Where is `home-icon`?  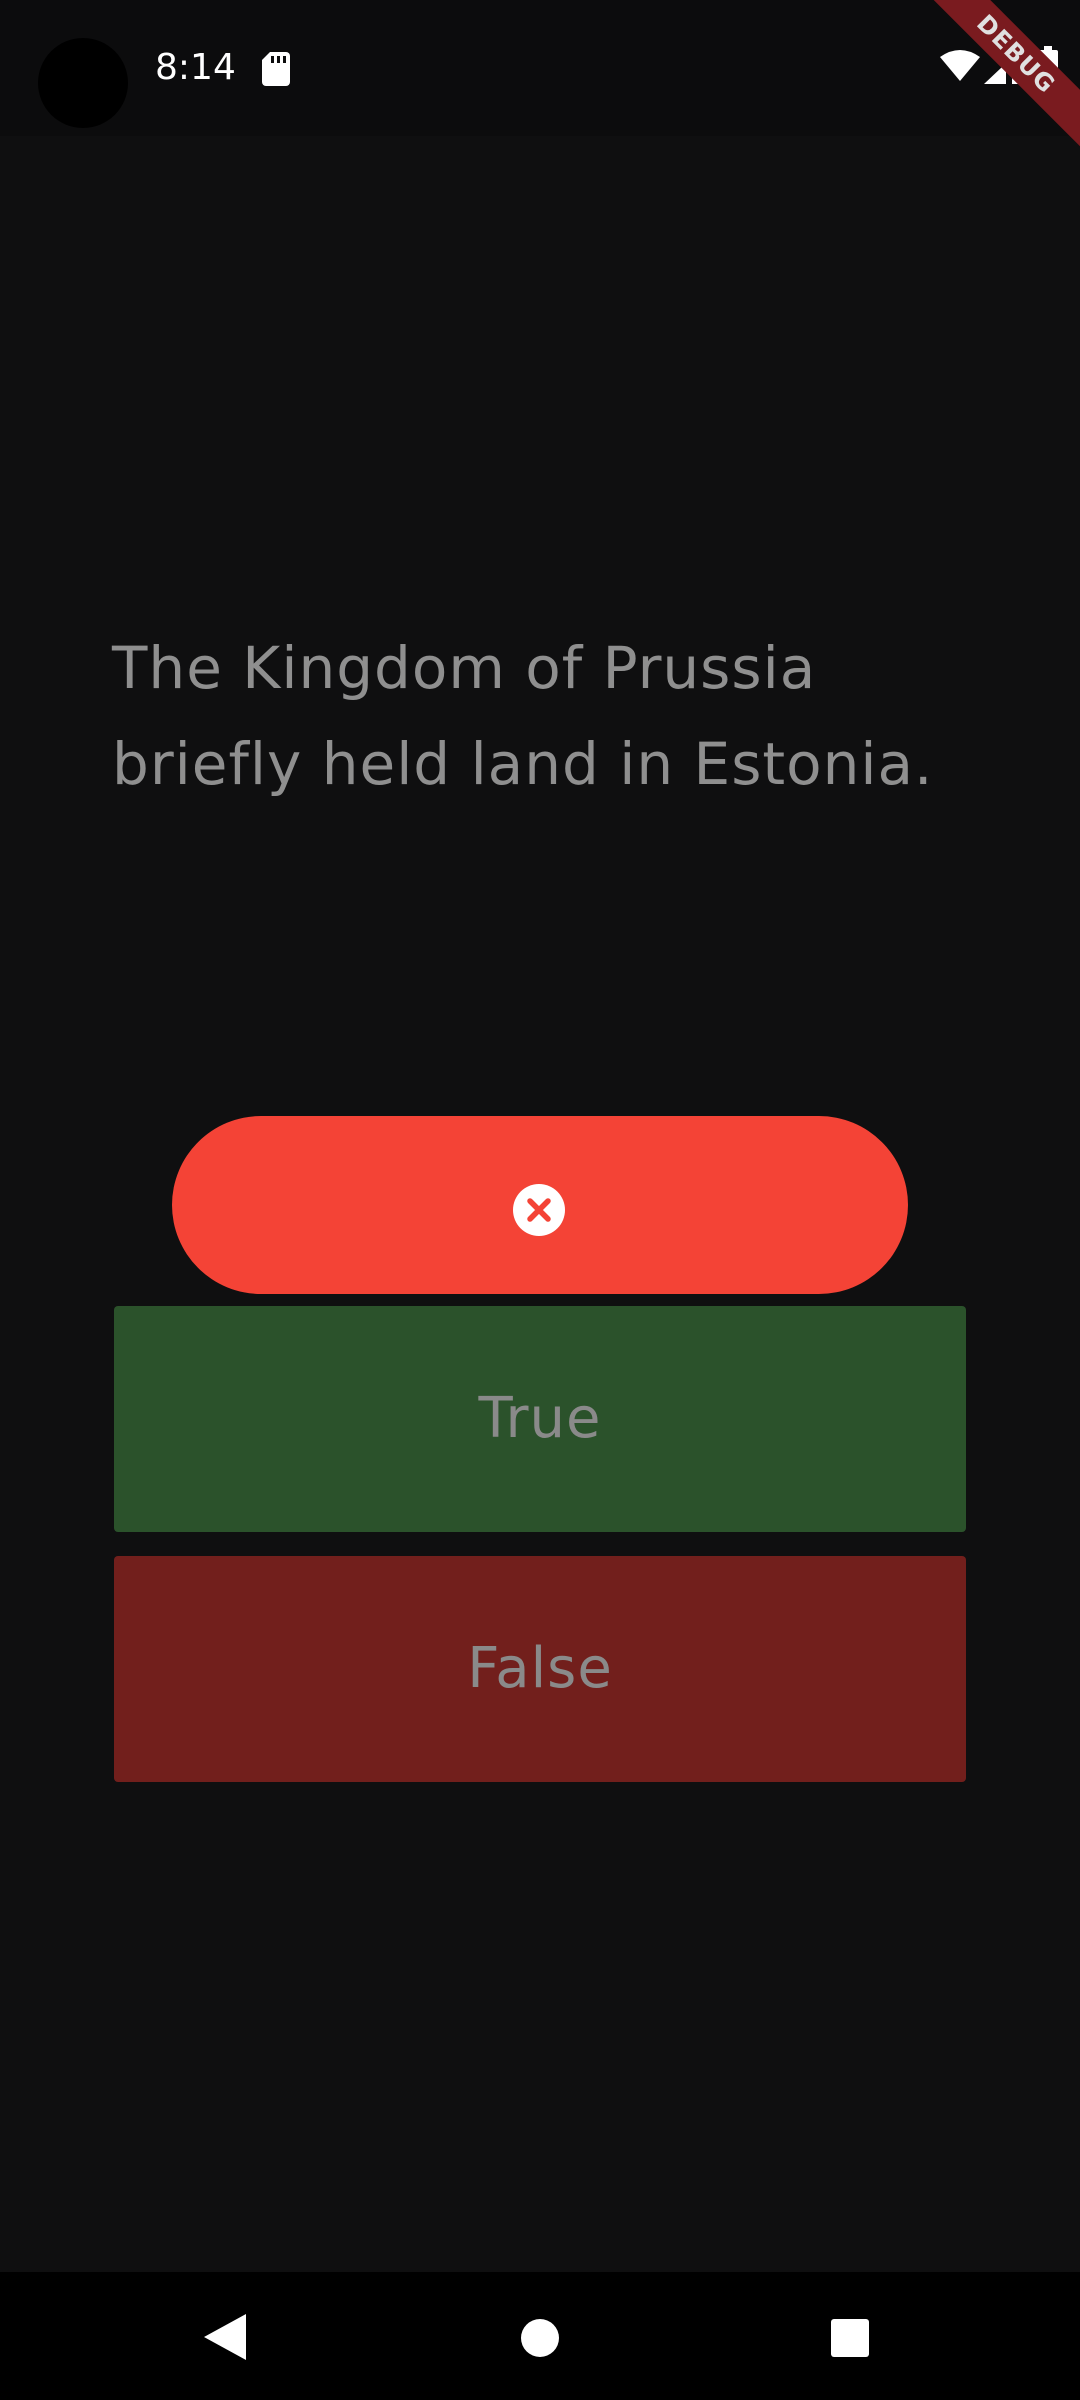 home-icon is located at coordinates (540, 2338).